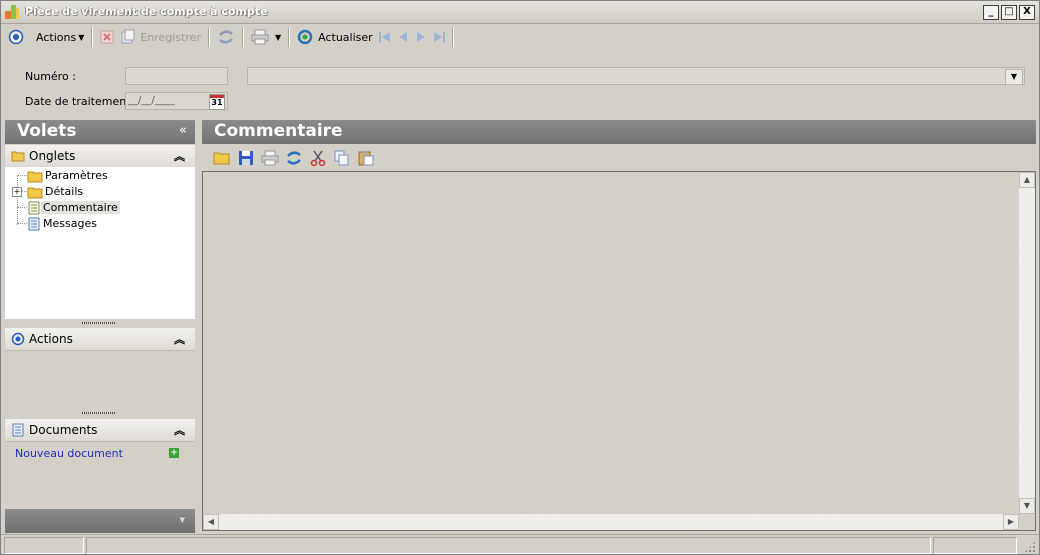 Image resolution: width=1040 pixels, height=555 pixels. I want to click on first-record-button, so click(385, 37).